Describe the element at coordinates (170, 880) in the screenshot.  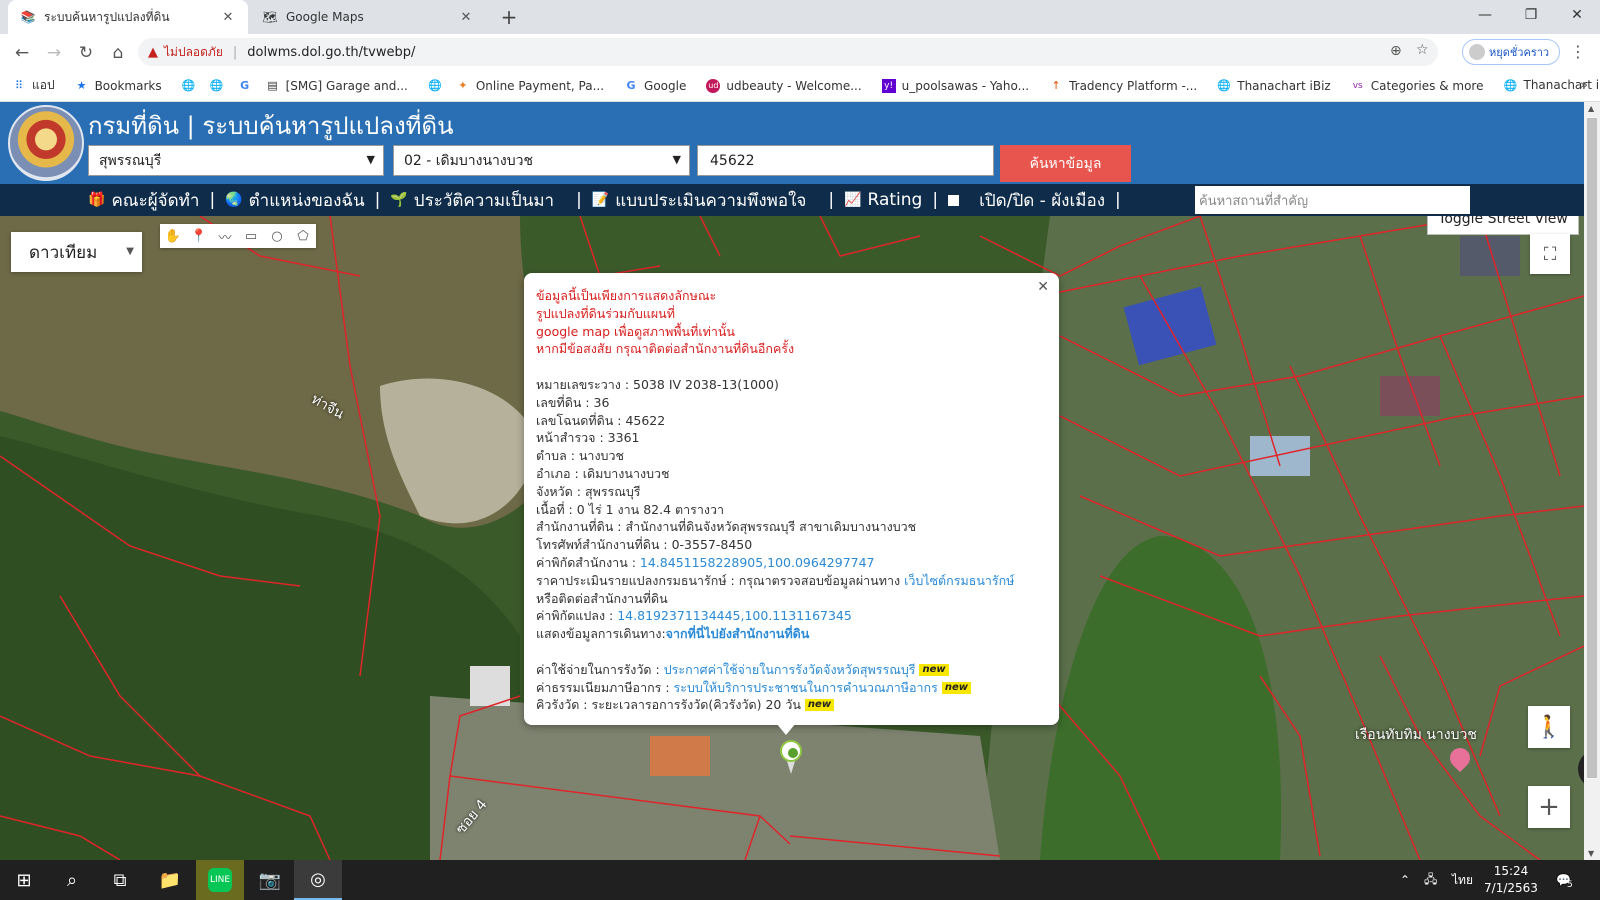
I see `file-explorer-icon: 📁` at that location.